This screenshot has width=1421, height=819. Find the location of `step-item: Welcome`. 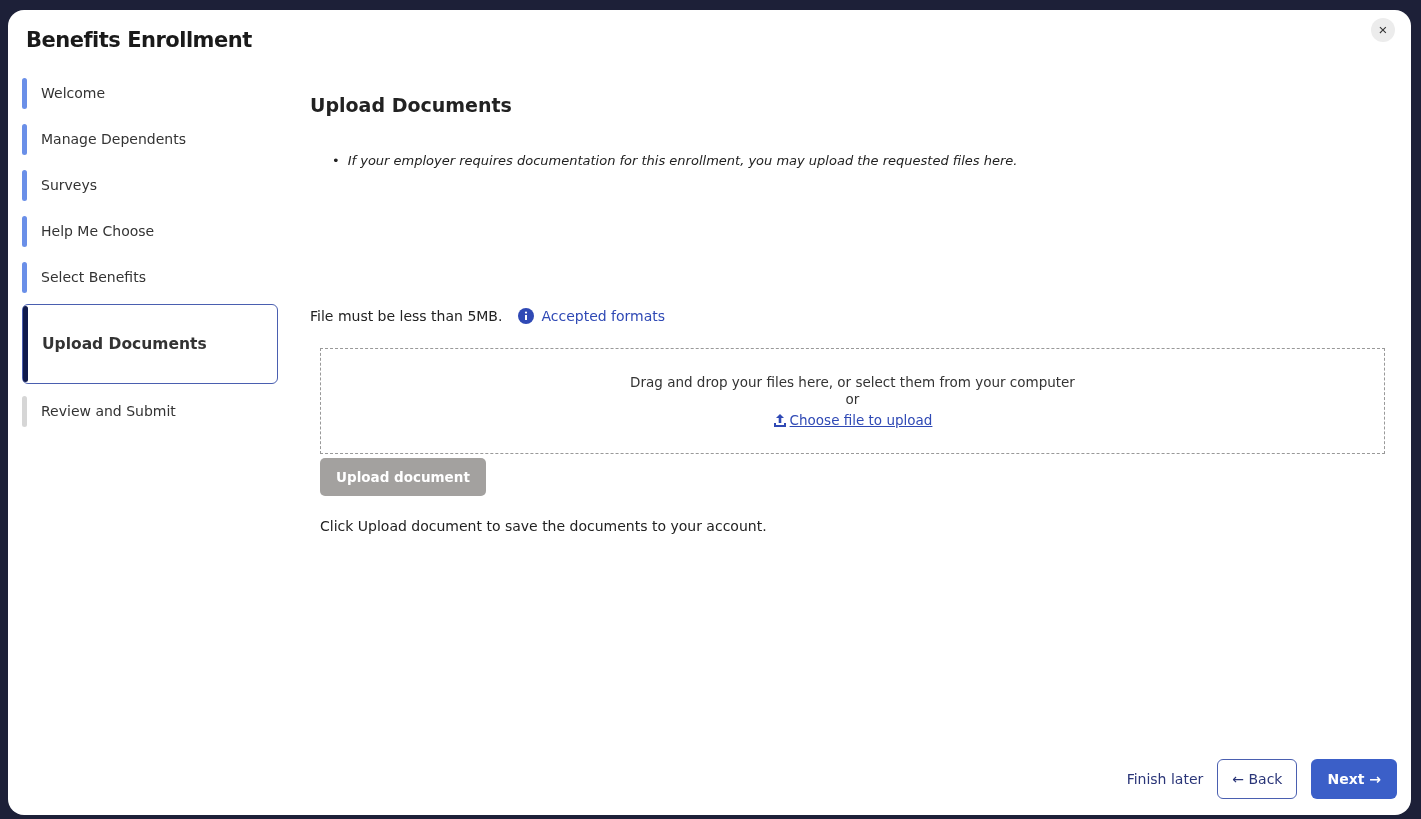

step-item: Welcome is located at coordinates (150, 93).